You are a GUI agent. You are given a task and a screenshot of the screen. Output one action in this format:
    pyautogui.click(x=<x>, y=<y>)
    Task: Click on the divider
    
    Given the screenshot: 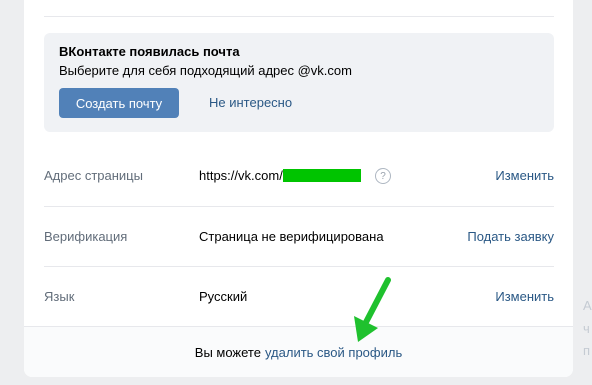 What is the action you would take?
    pyautogui.click(x=299, y=16)
    